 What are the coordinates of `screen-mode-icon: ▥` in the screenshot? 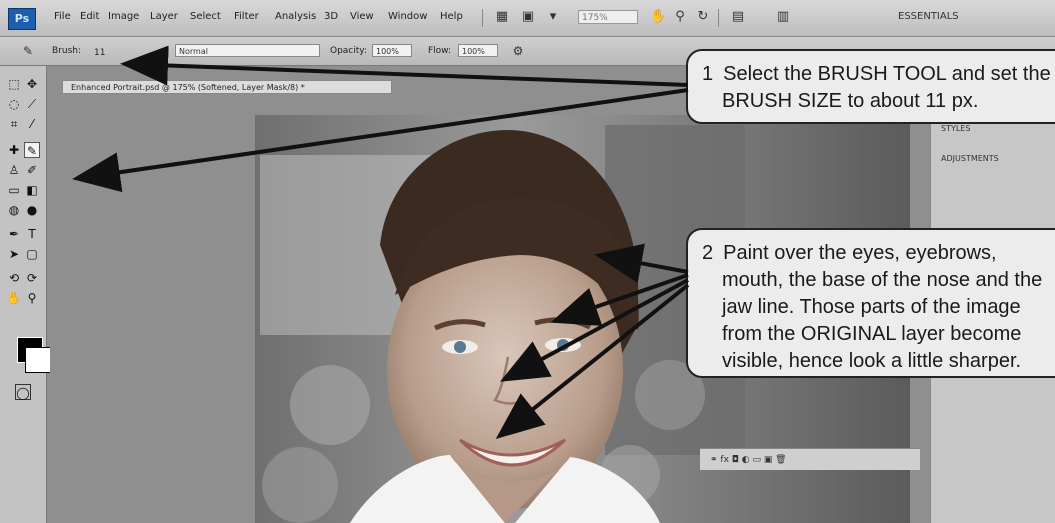 It's located at (783, 17).